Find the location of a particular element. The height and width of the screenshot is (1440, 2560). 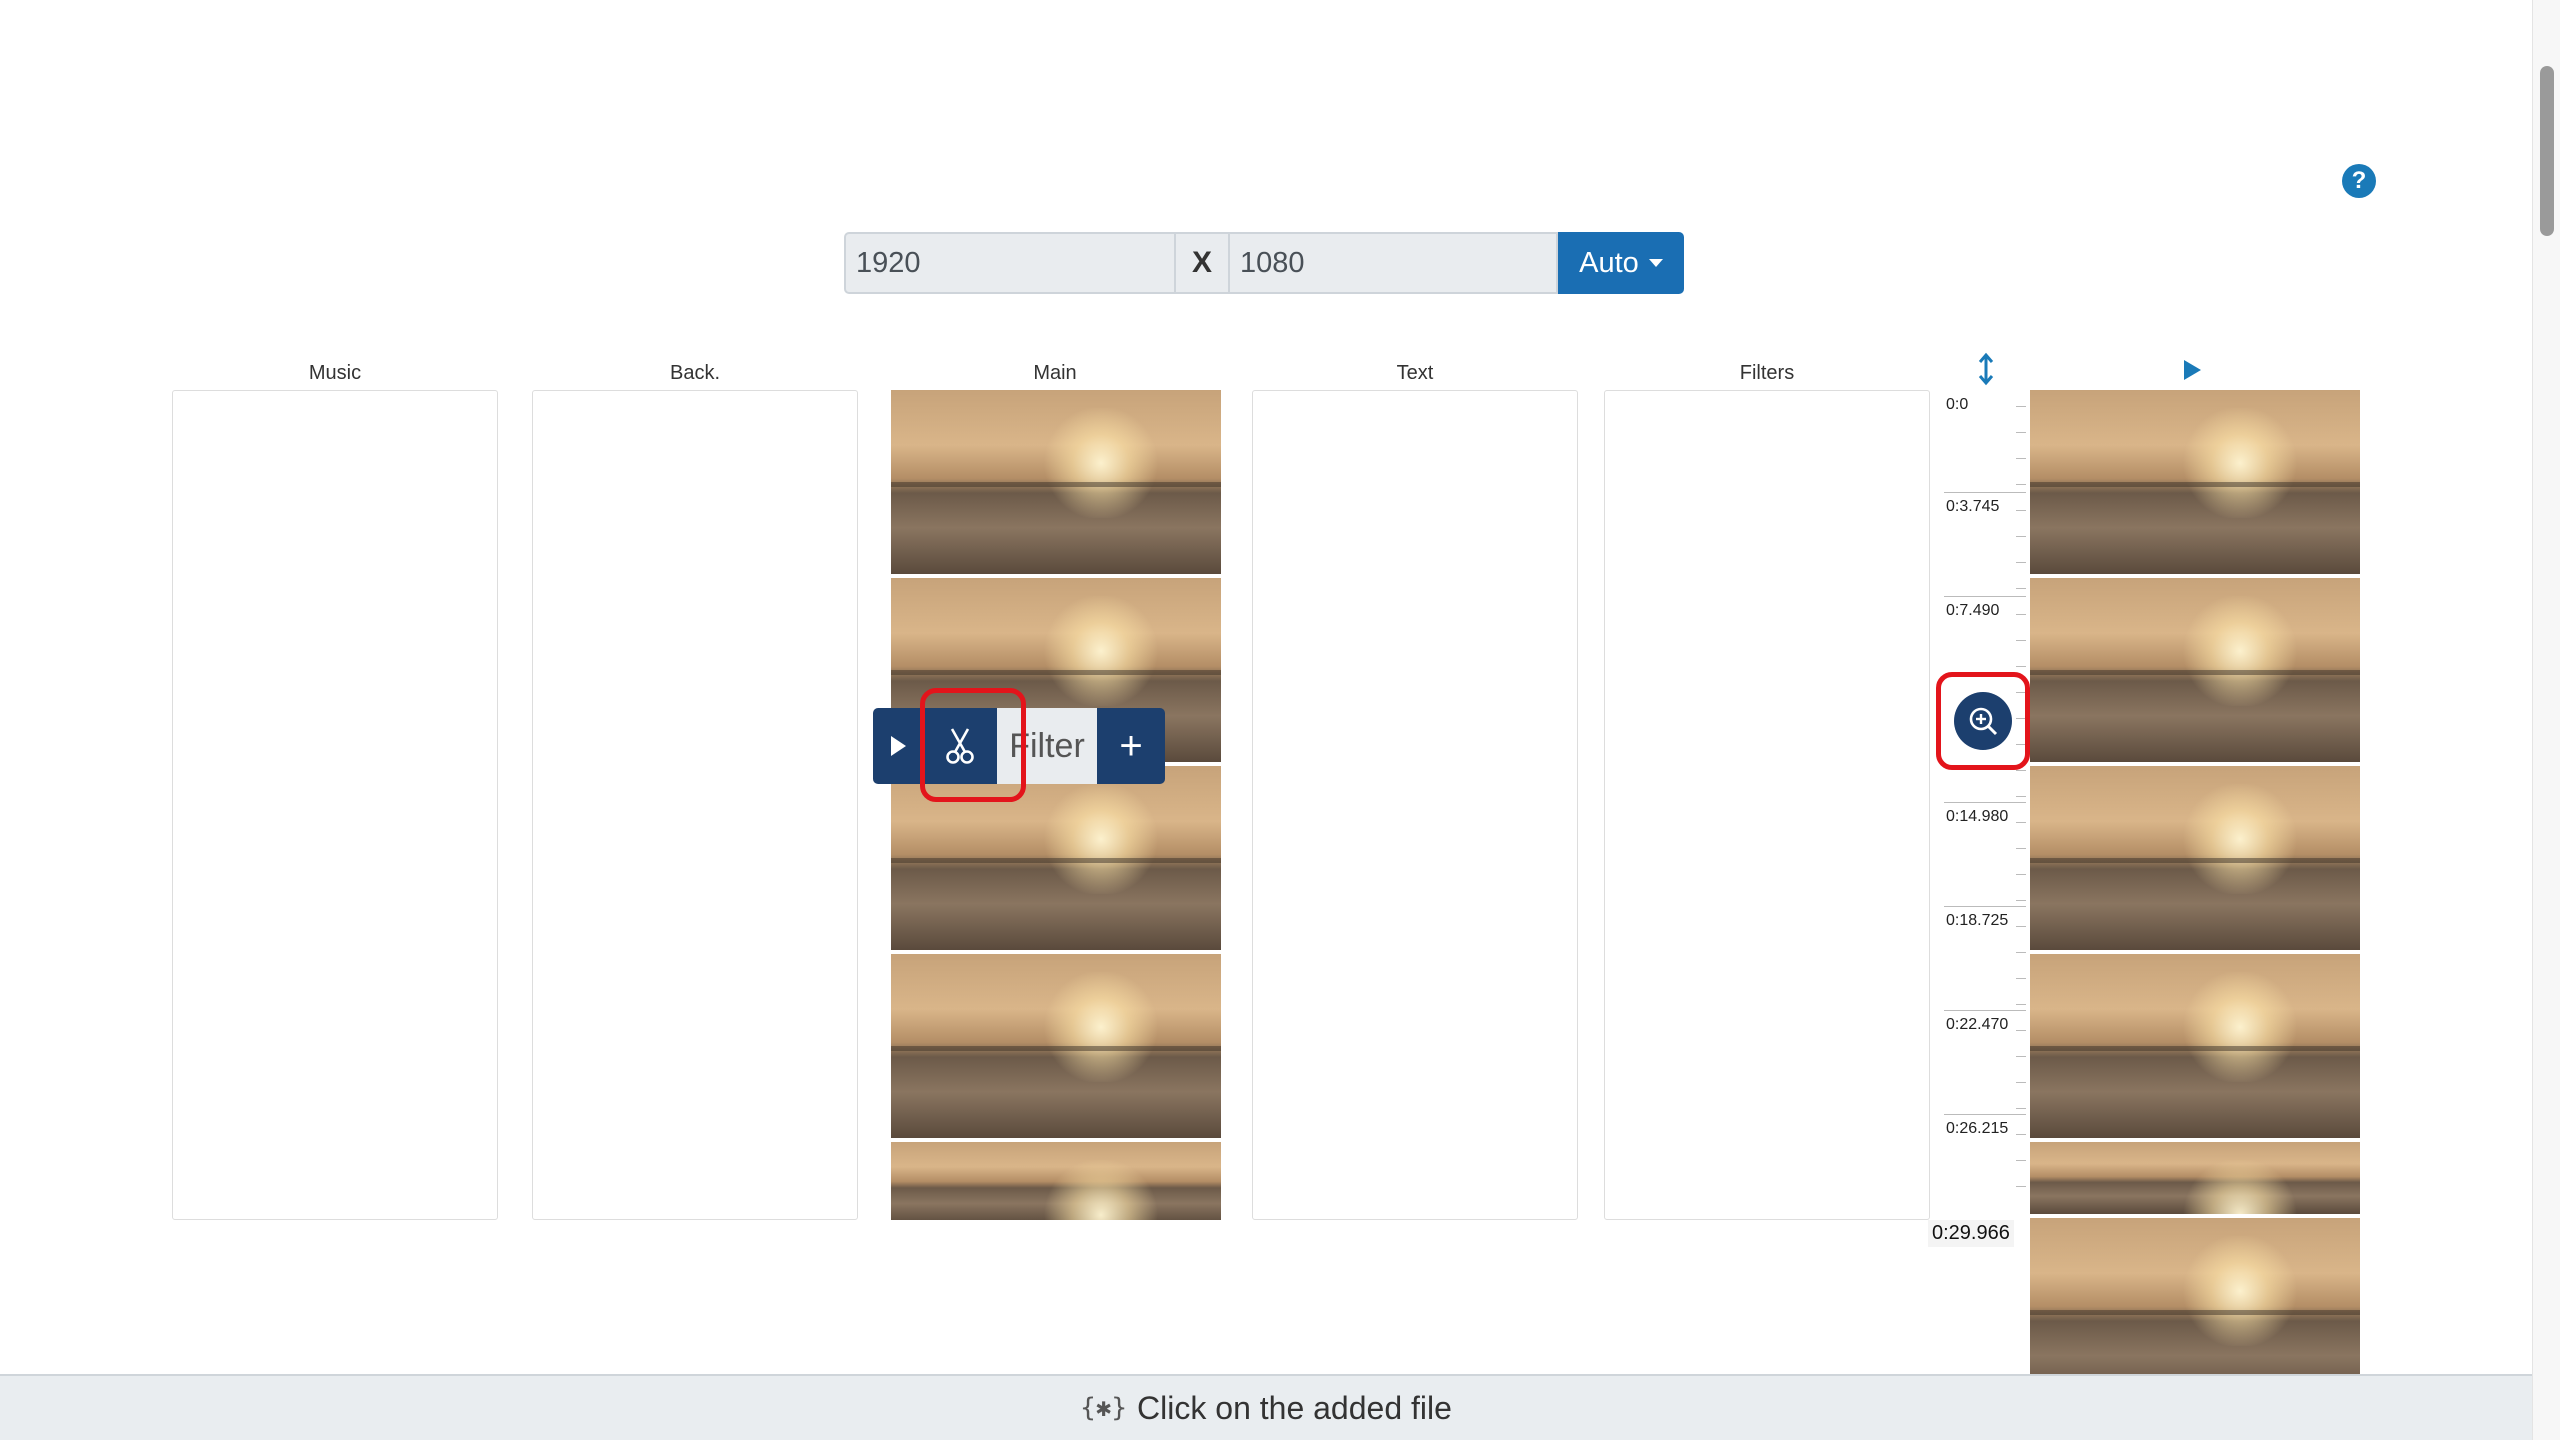

resolution-bar: 1920 X 1080 Auto is located at coordinates (1264, 263).